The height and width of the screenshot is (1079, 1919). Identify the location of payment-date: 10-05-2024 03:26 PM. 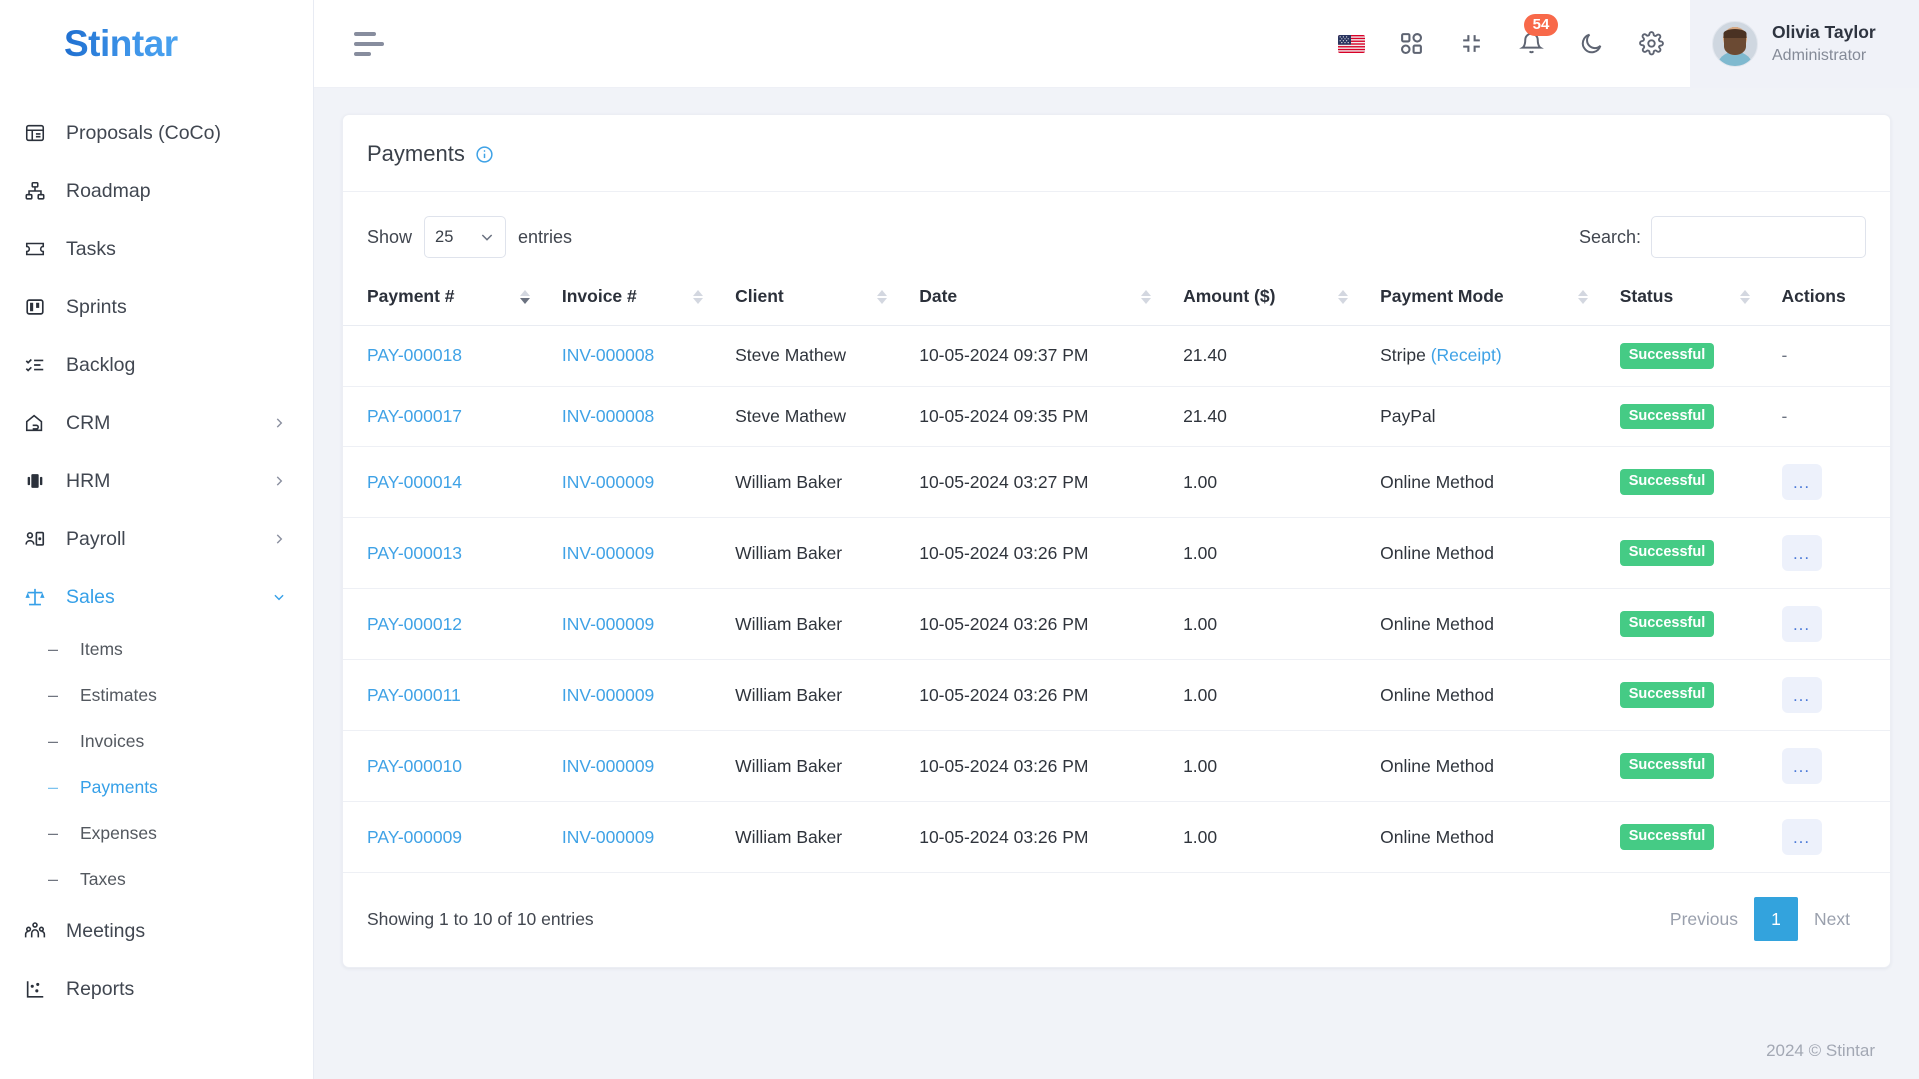
(1004, 552).